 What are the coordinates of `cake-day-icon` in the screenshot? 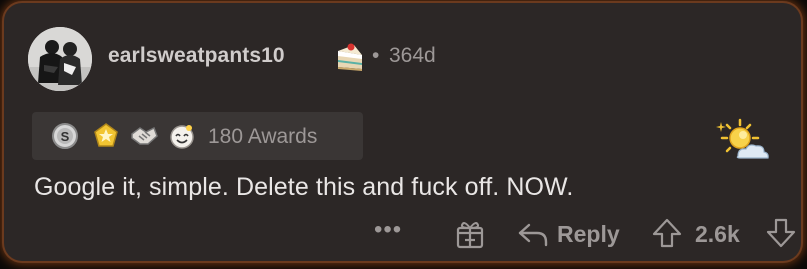 It's located at (349, 58).